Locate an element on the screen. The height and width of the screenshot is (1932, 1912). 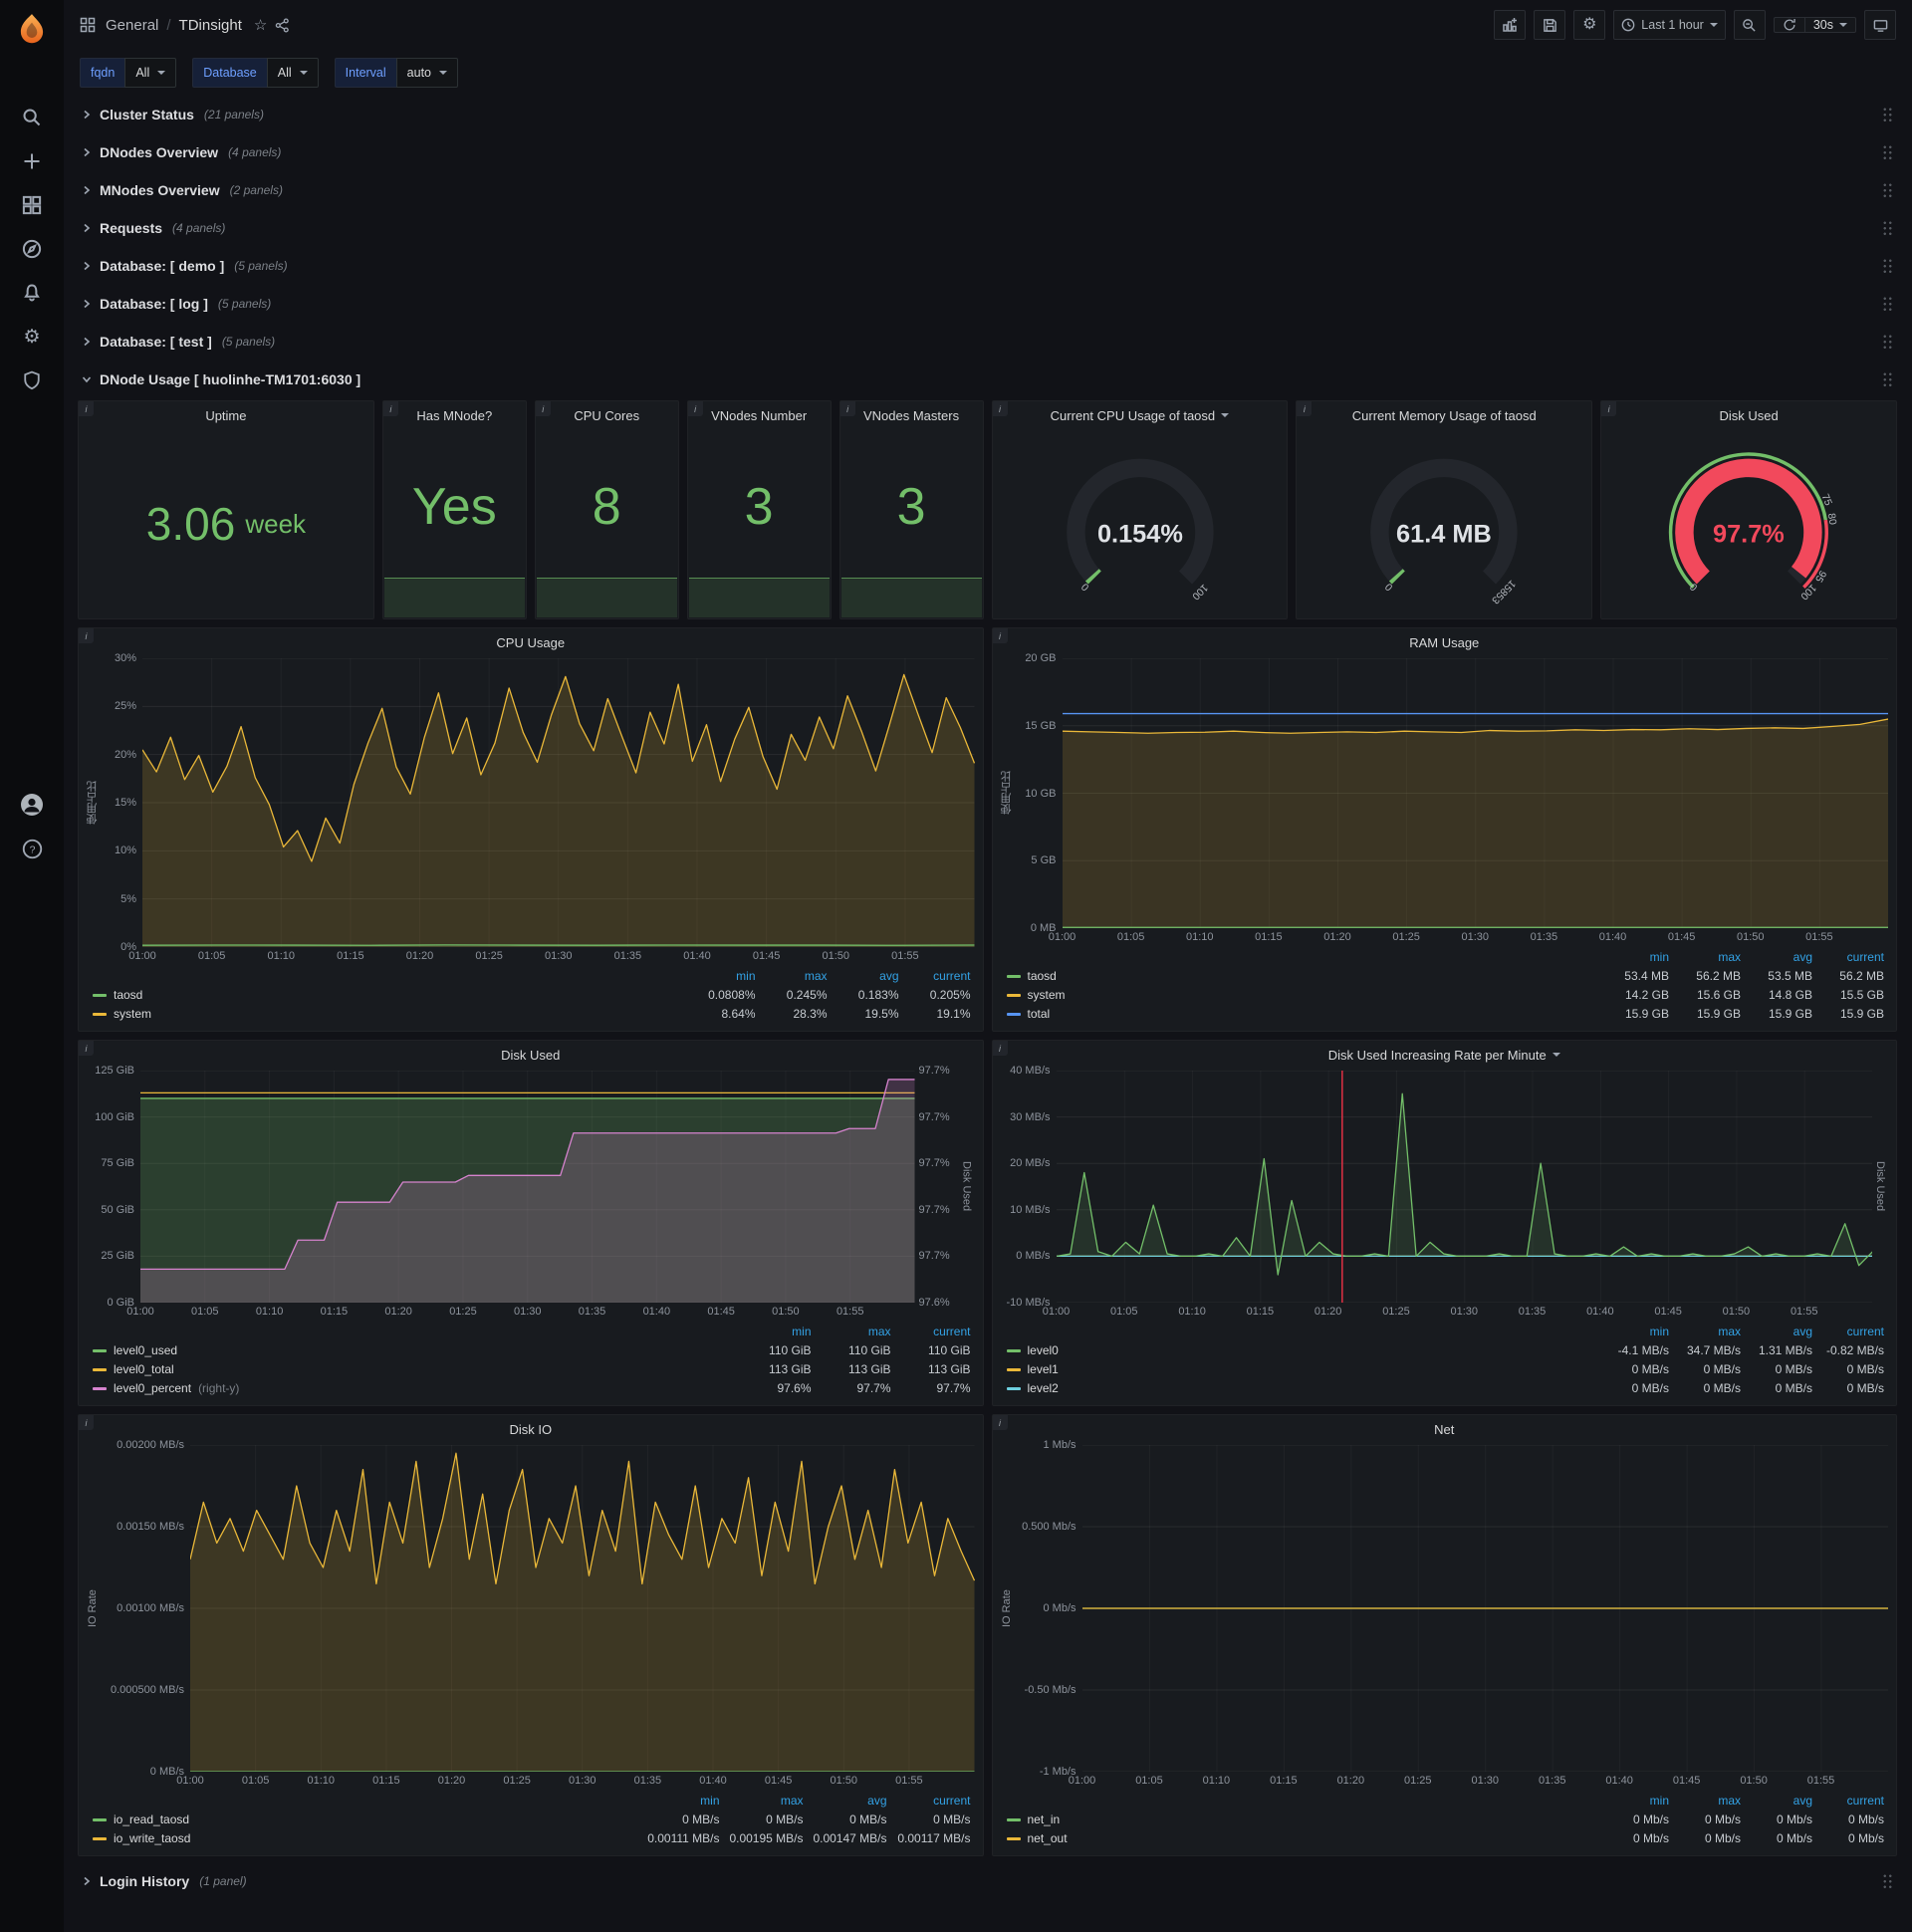
server-admin-shield-icon is located at coordinates (32, 380).